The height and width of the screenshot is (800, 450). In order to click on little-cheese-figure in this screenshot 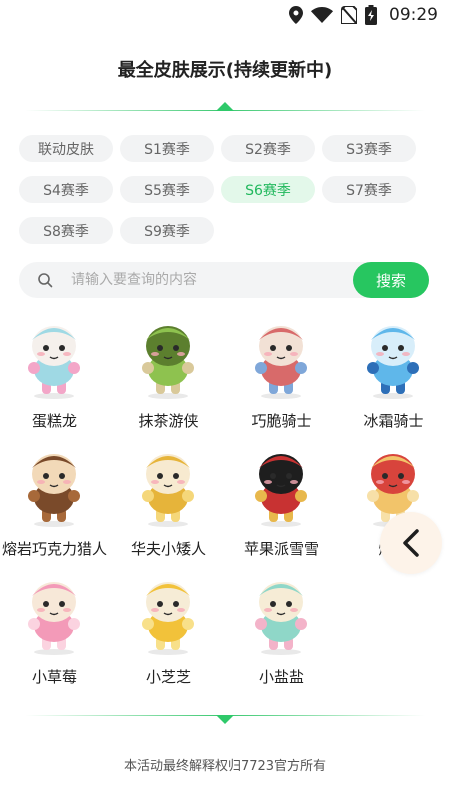, I will do `click(168, 618)`.